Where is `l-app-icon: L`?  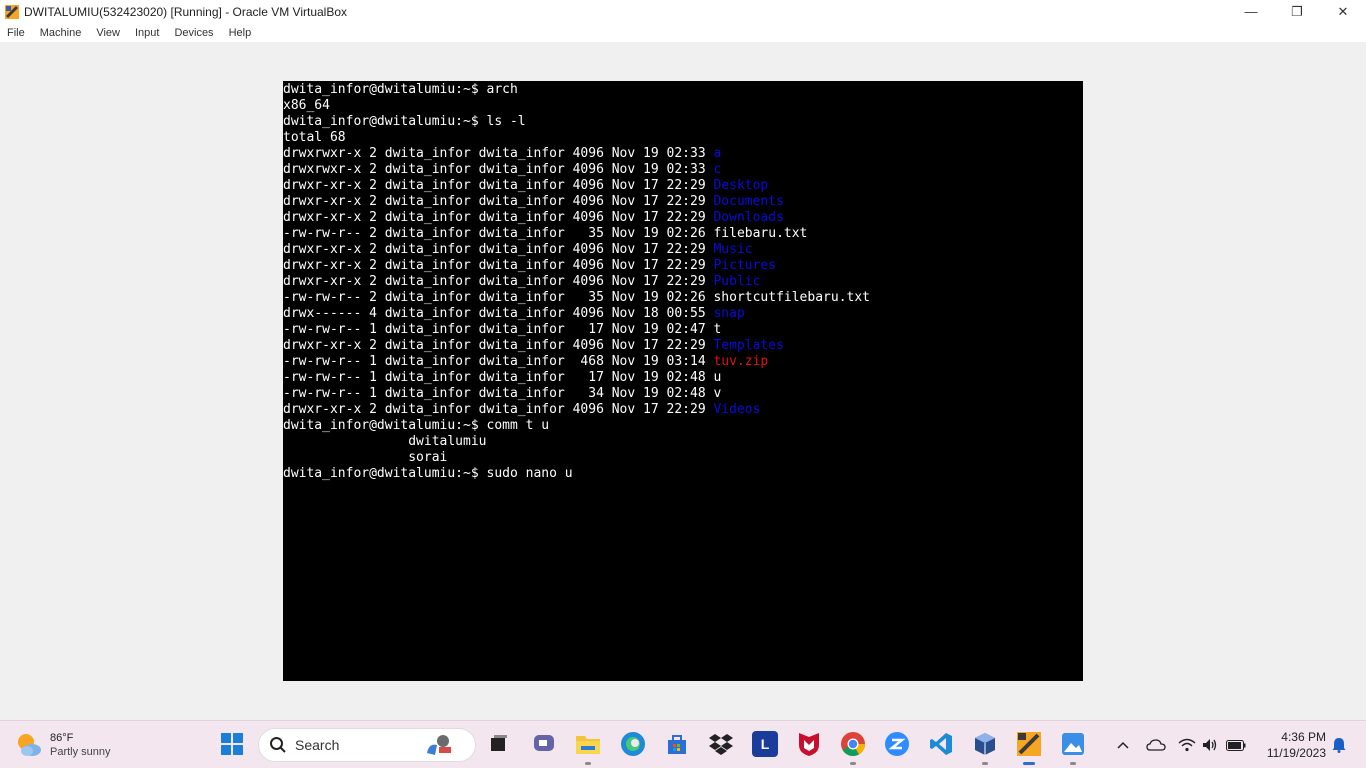
l-app-icon: L is located at coordinates (765, 744).